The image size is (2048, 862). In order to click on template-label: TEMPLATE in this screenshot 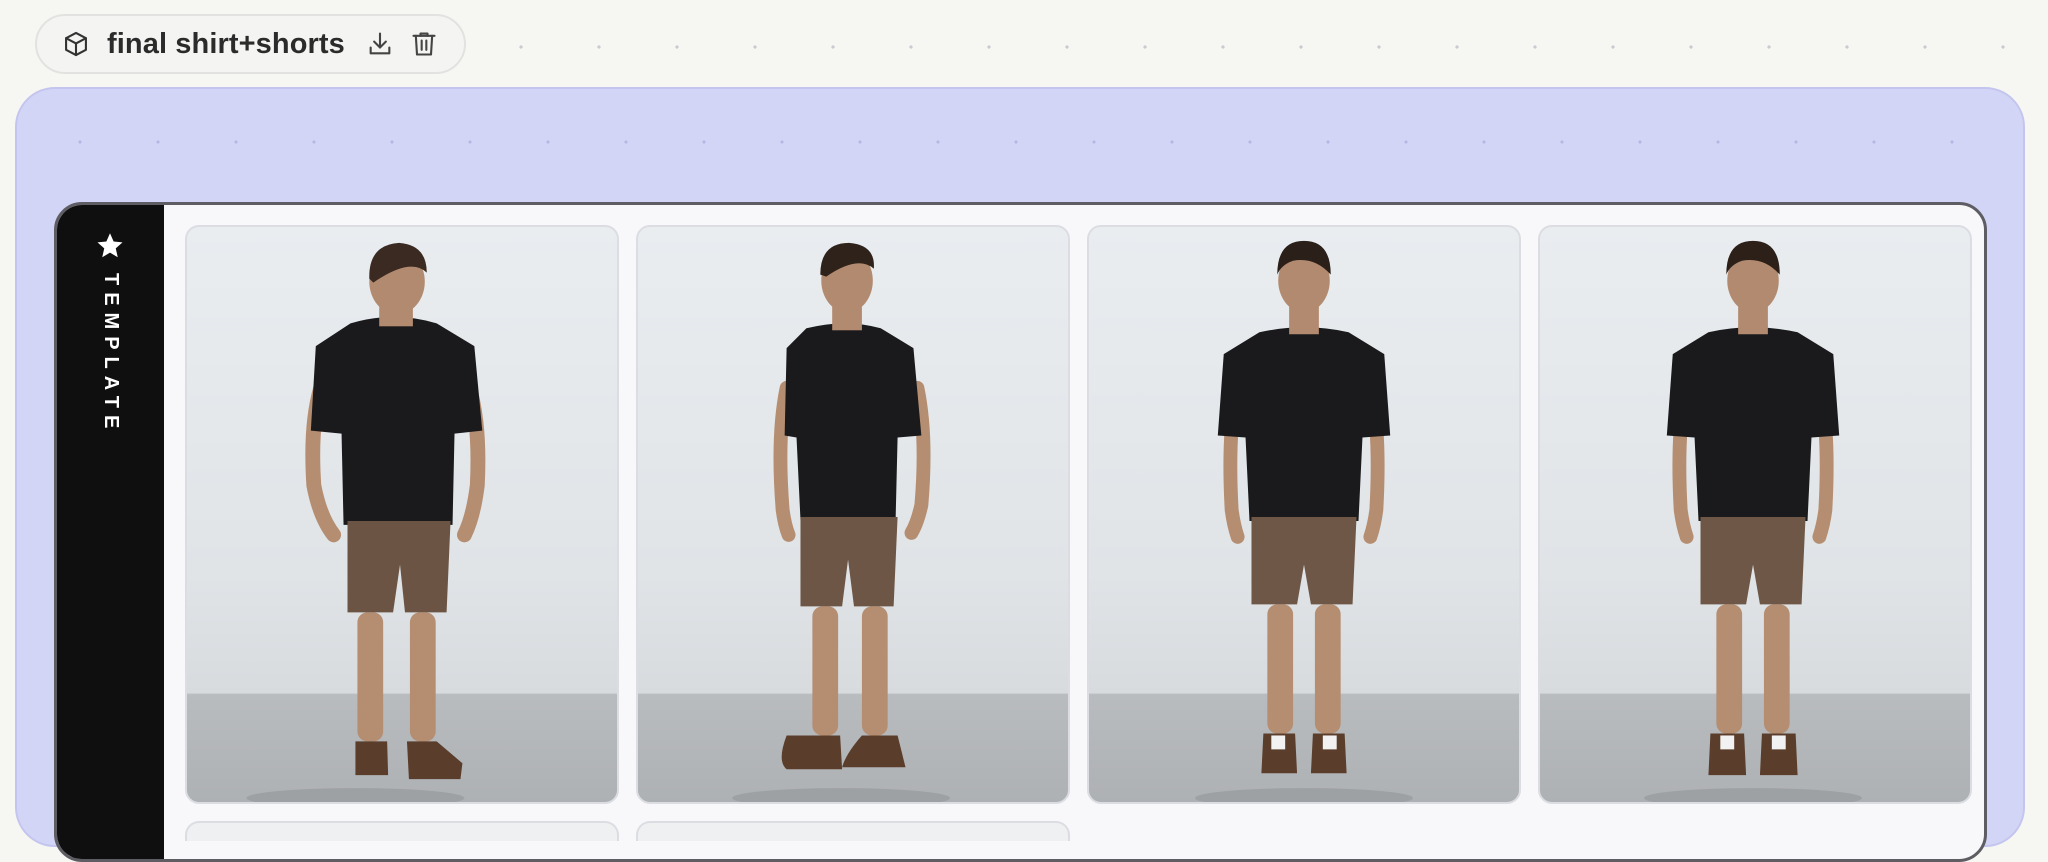, I will do `click(111, 354)`.